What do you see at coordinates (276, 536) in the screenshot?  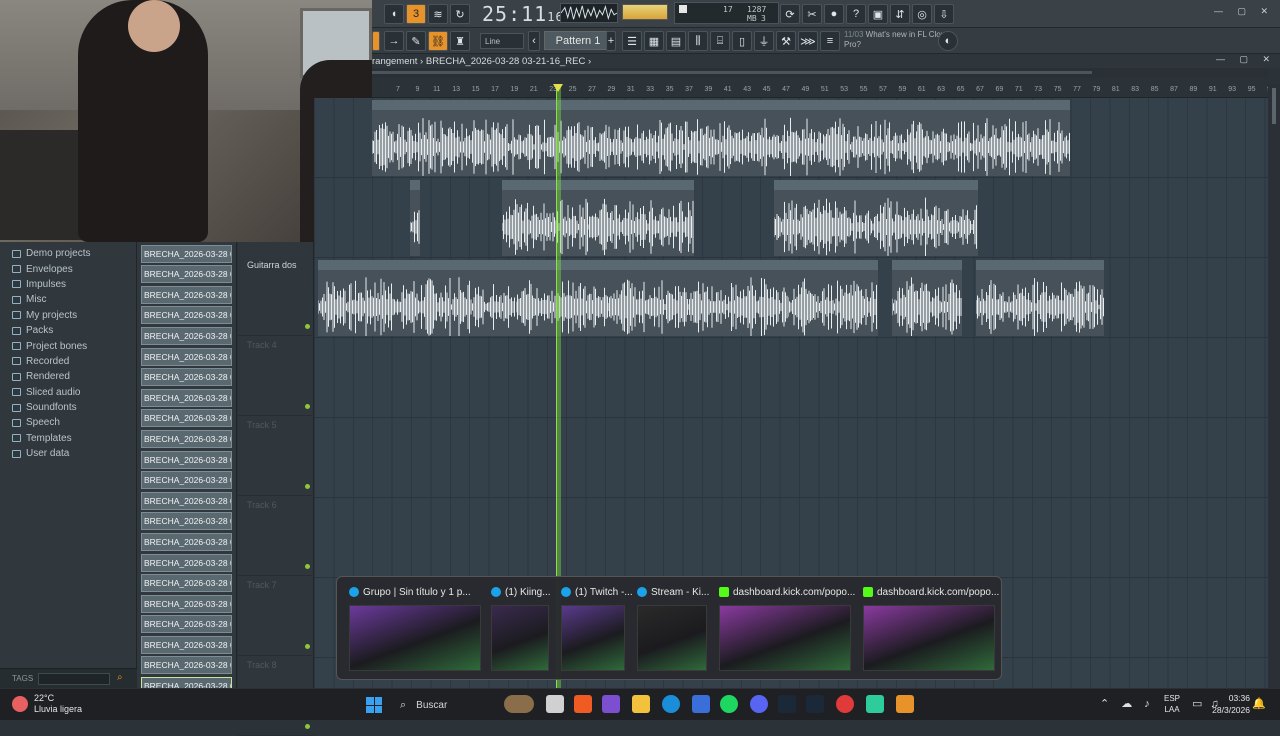 I see `track-header: Track 6` at bounding box center [276, 536].